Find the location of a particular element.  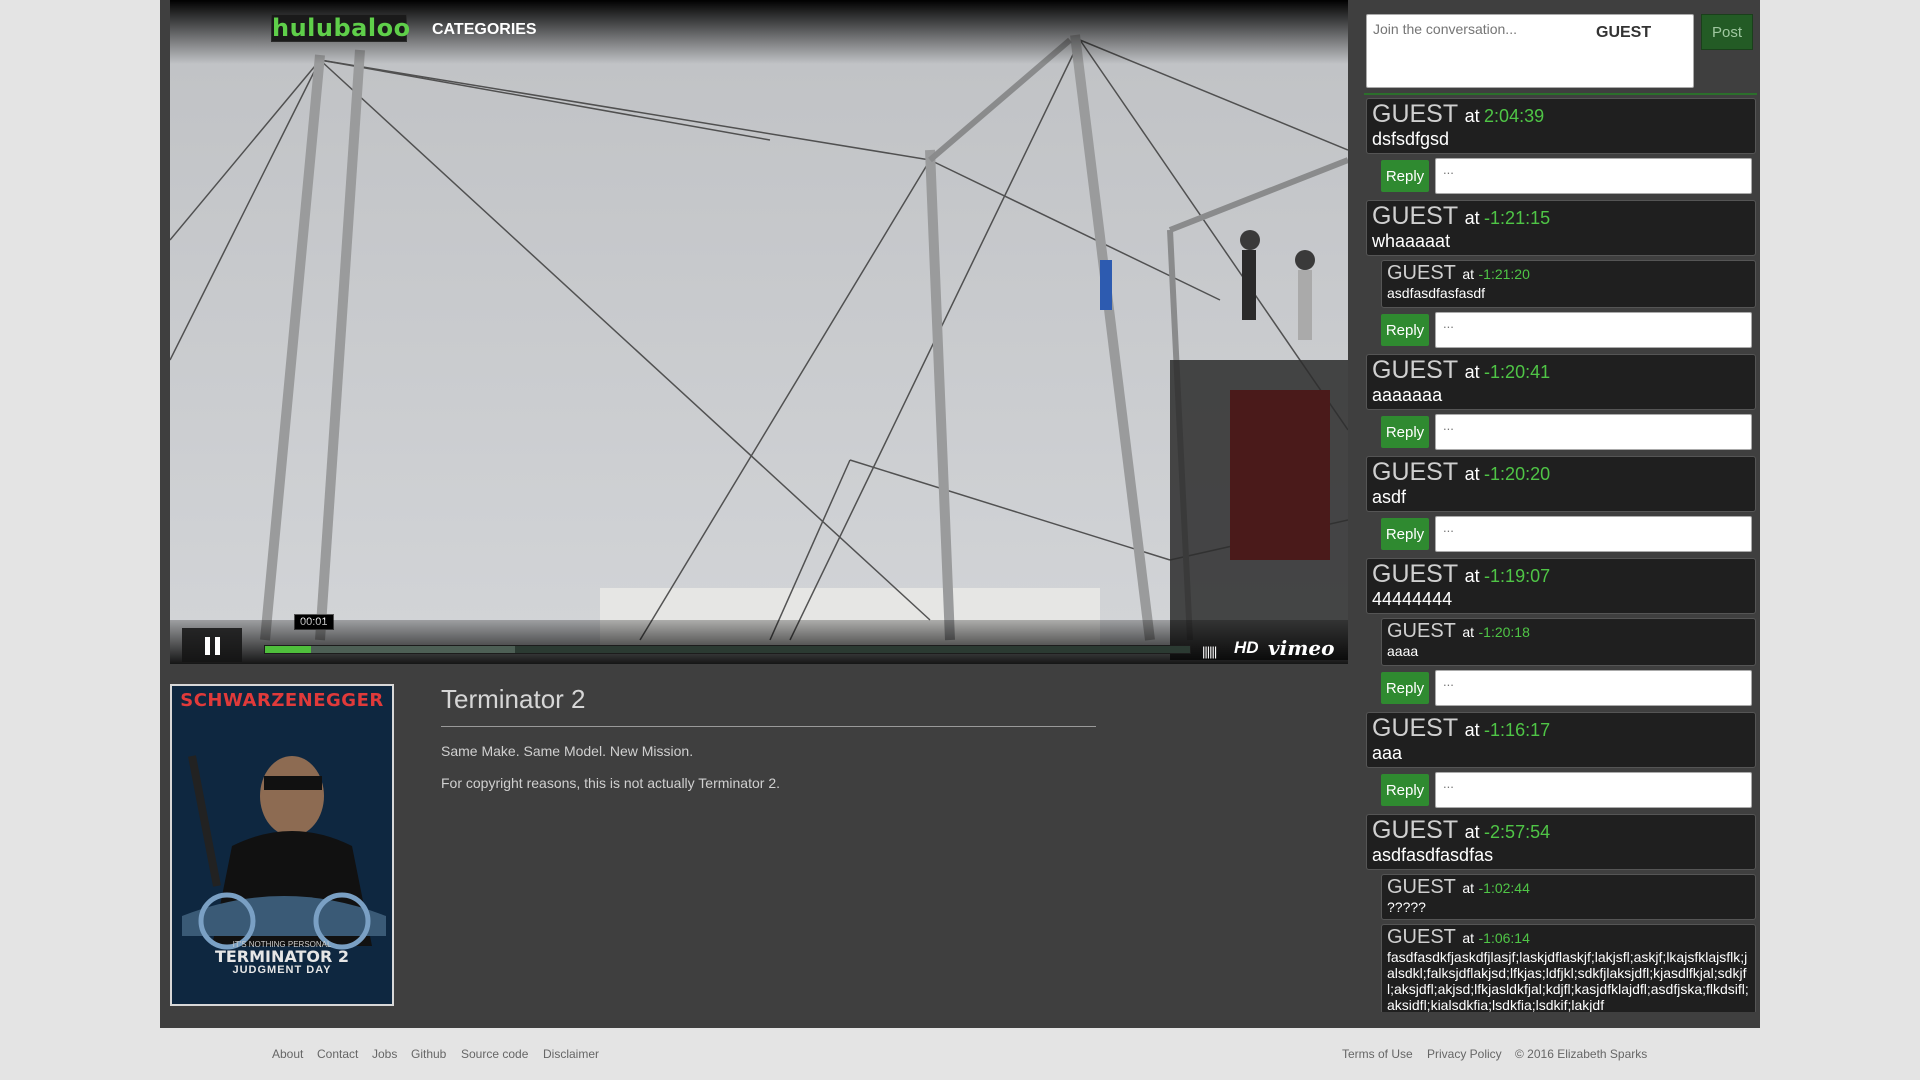

comment-time: -1:02:44 is located at coordinates (1504, 888).